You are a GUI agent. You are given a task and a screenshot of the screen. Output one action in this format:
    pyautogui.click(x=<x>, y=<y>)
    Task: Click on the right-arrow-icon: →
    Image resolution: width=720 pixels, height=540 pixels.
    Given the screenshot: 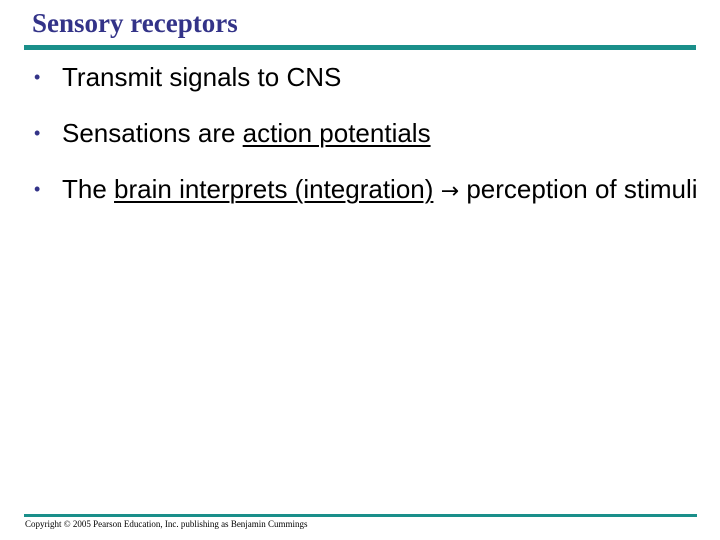 What is the action you would take?
    pyautogui.click(x=450, y=191)
    